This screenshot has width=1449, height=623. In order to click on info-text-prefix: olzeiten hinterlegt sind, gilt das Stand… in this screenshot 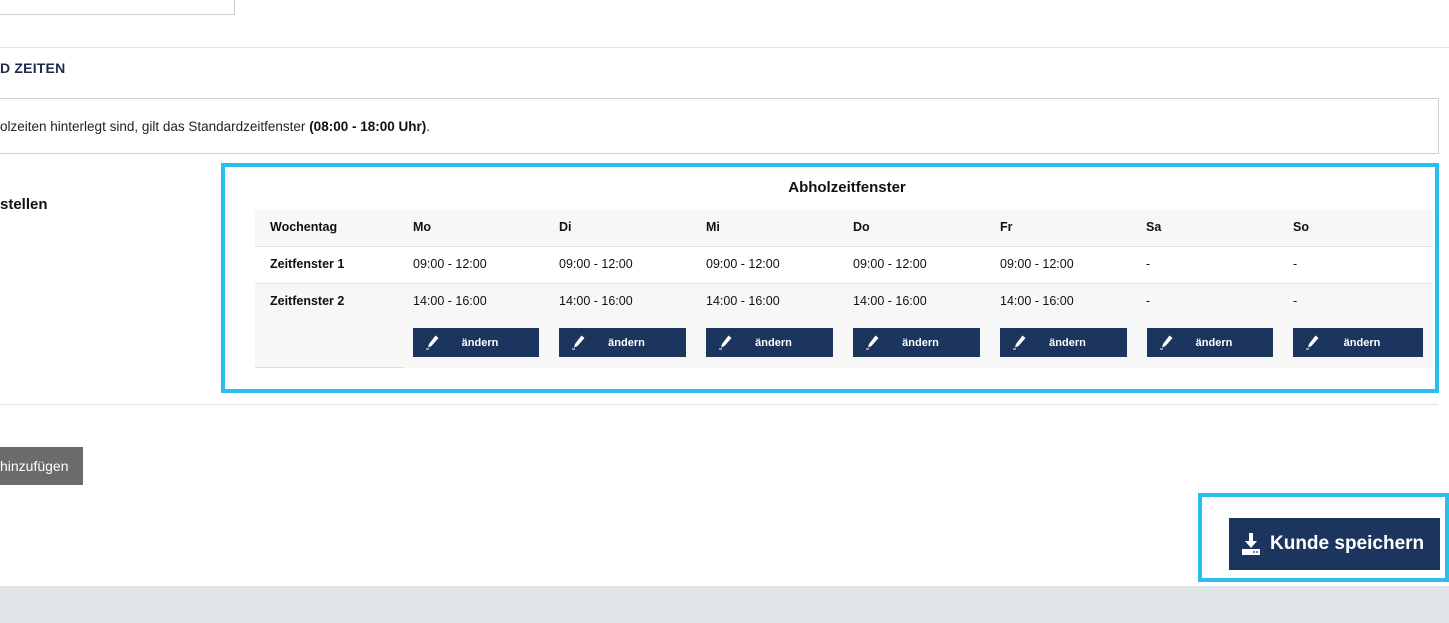, I will do `click(155, 126)`.